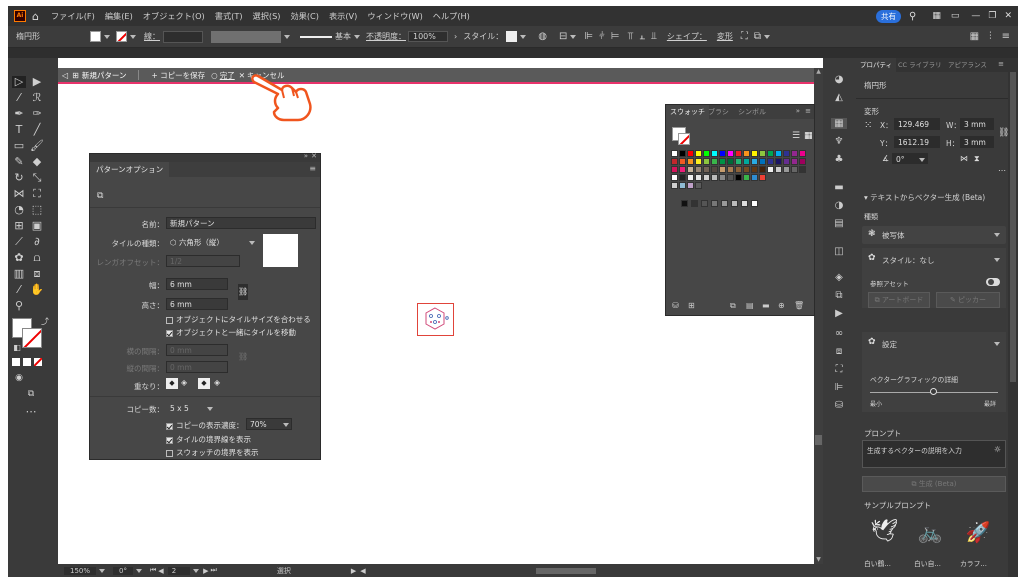  Describe the element at coordinates (174, 16) in the screenshot. I see `menu-object: オブジェクト(O)` at that location.